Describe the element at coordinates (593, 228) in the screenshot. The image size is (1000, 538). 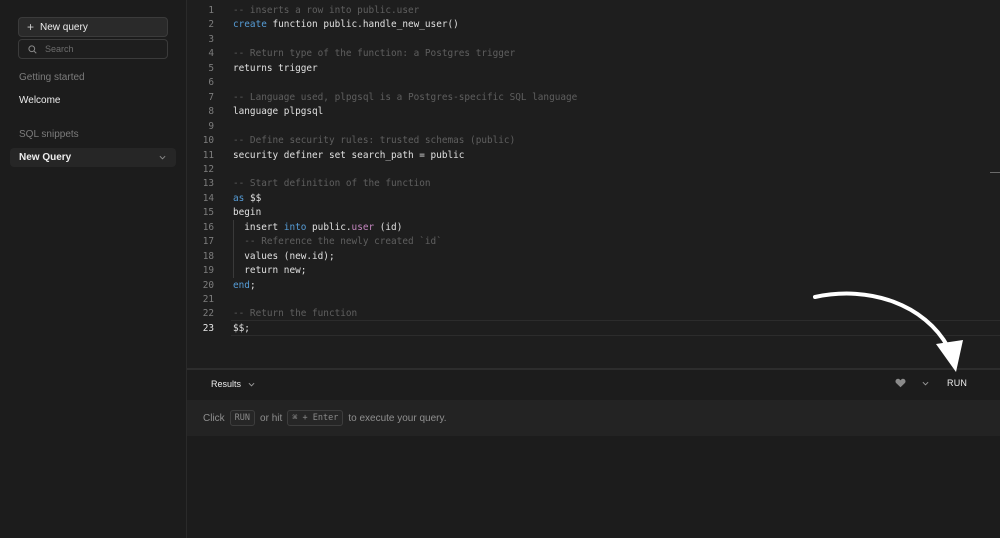
I see `code-line: 16 insert into public.user (id)` at that location.